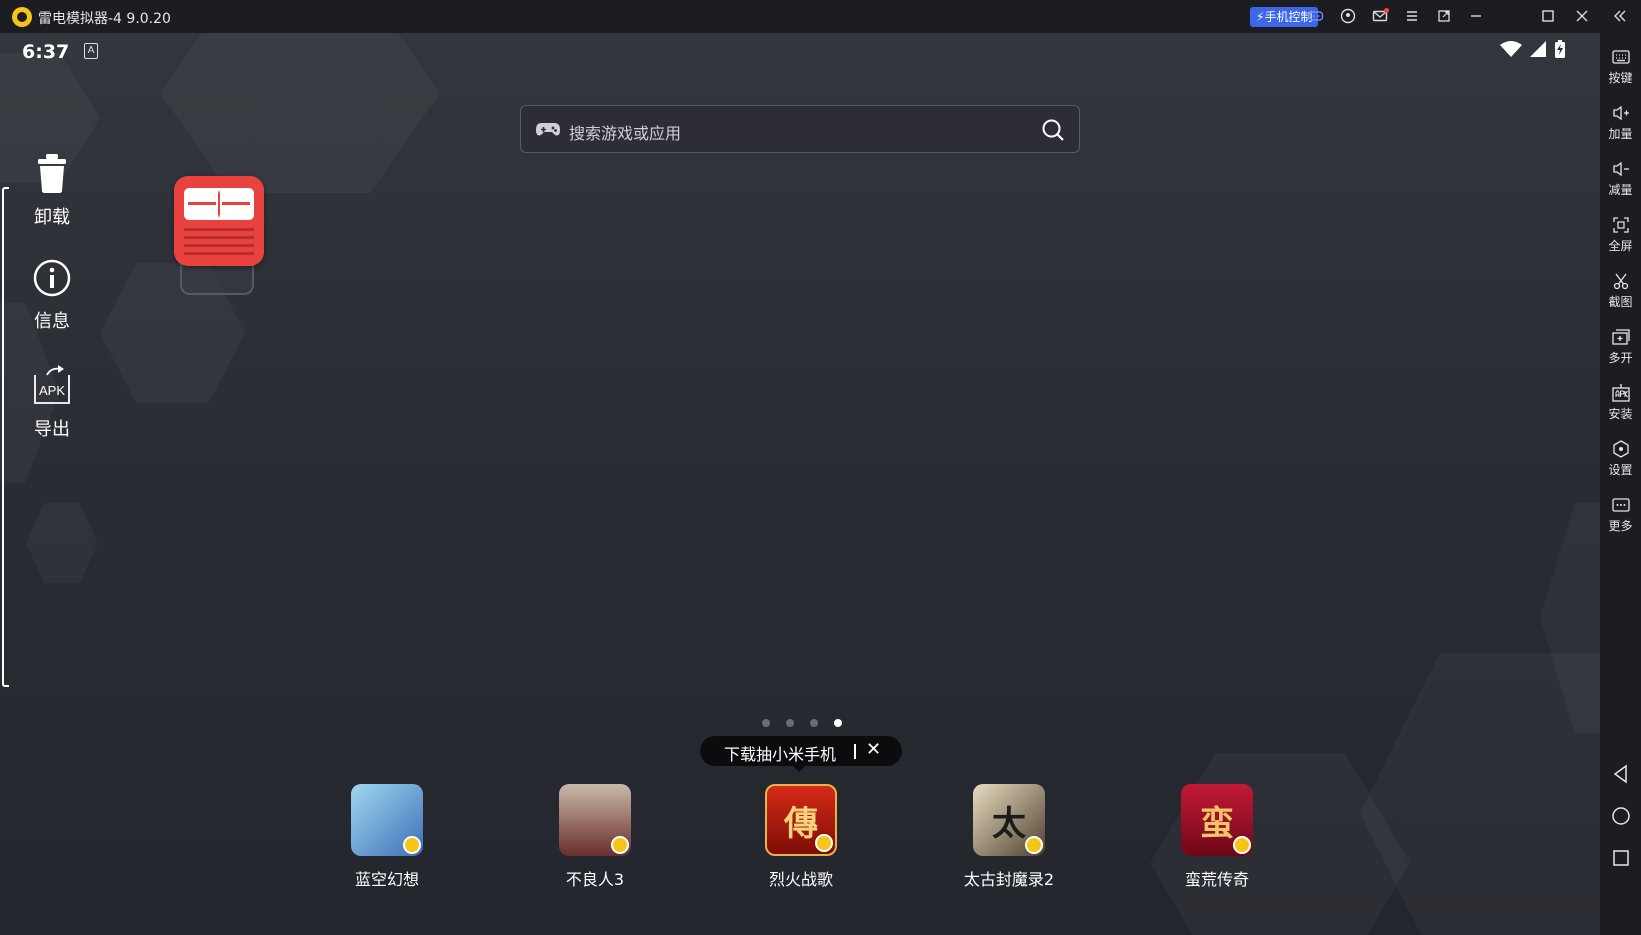 This screenshot has width=1641, height=935. What do you see at coordinates (1380, 16) in the screenshot?
I see `mail-icon` at bounding box center [1380, 16].